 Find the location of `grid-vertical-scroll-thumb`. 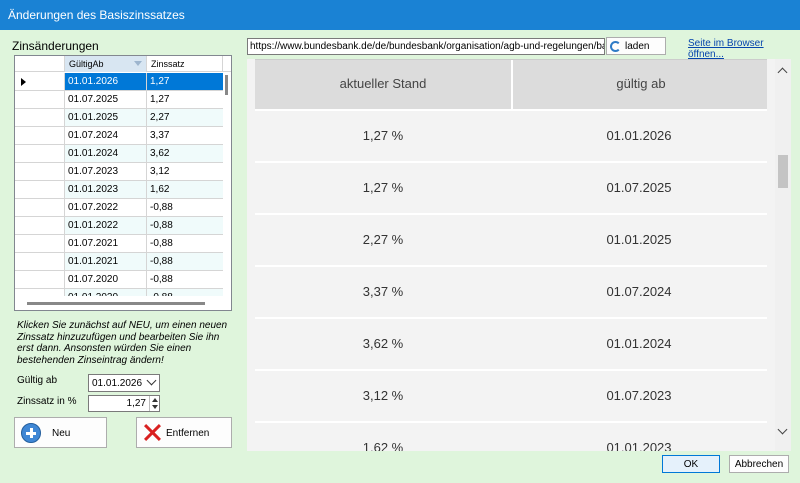

grid-vertical-scroll-thumb is located at coordinates (226, 85).